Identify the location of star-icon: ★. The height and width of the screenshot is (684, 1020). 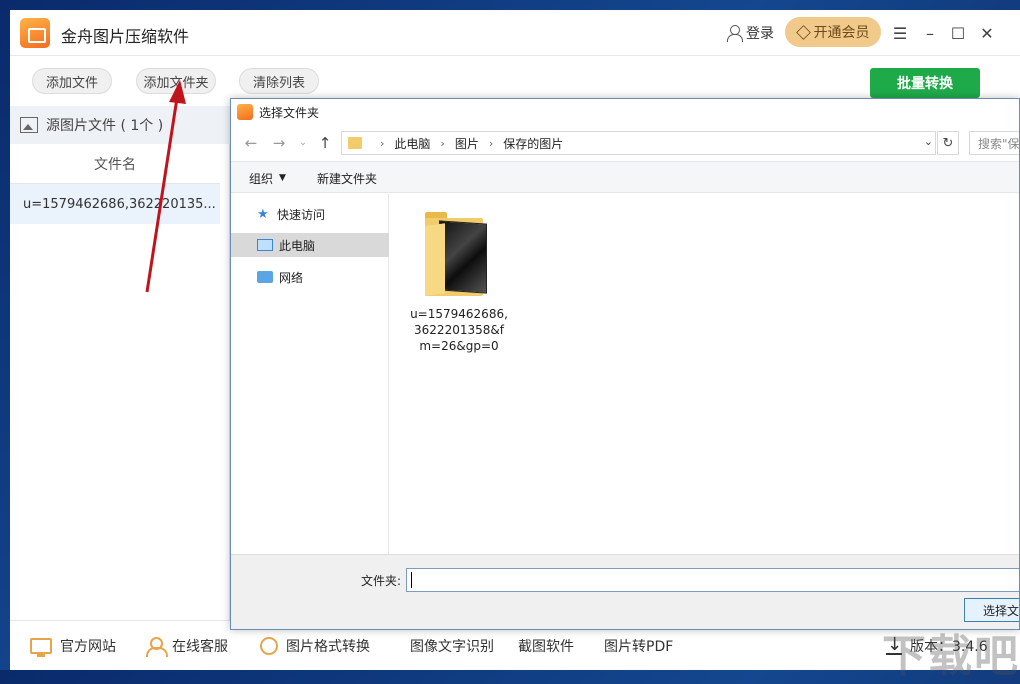
(263, 214).